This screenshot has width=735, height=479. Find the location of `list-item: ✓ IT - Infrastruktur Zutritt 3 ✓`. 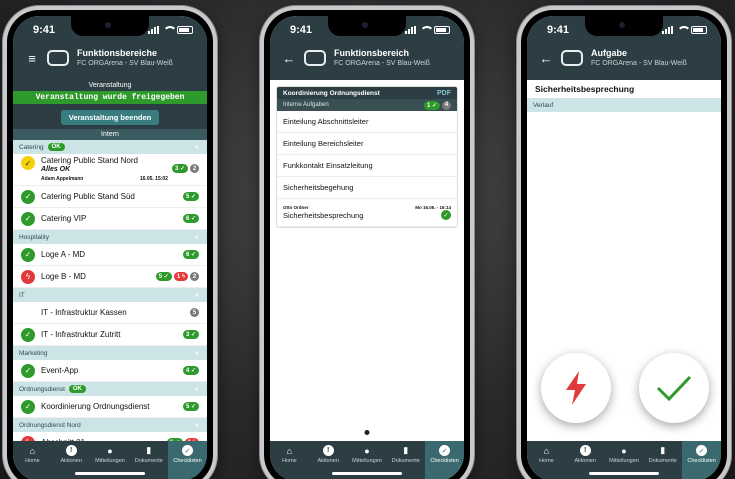

list-item: ✓ IT - Infrastruktur Zutritt 3 ✓ is located at coordinates (110, 335).